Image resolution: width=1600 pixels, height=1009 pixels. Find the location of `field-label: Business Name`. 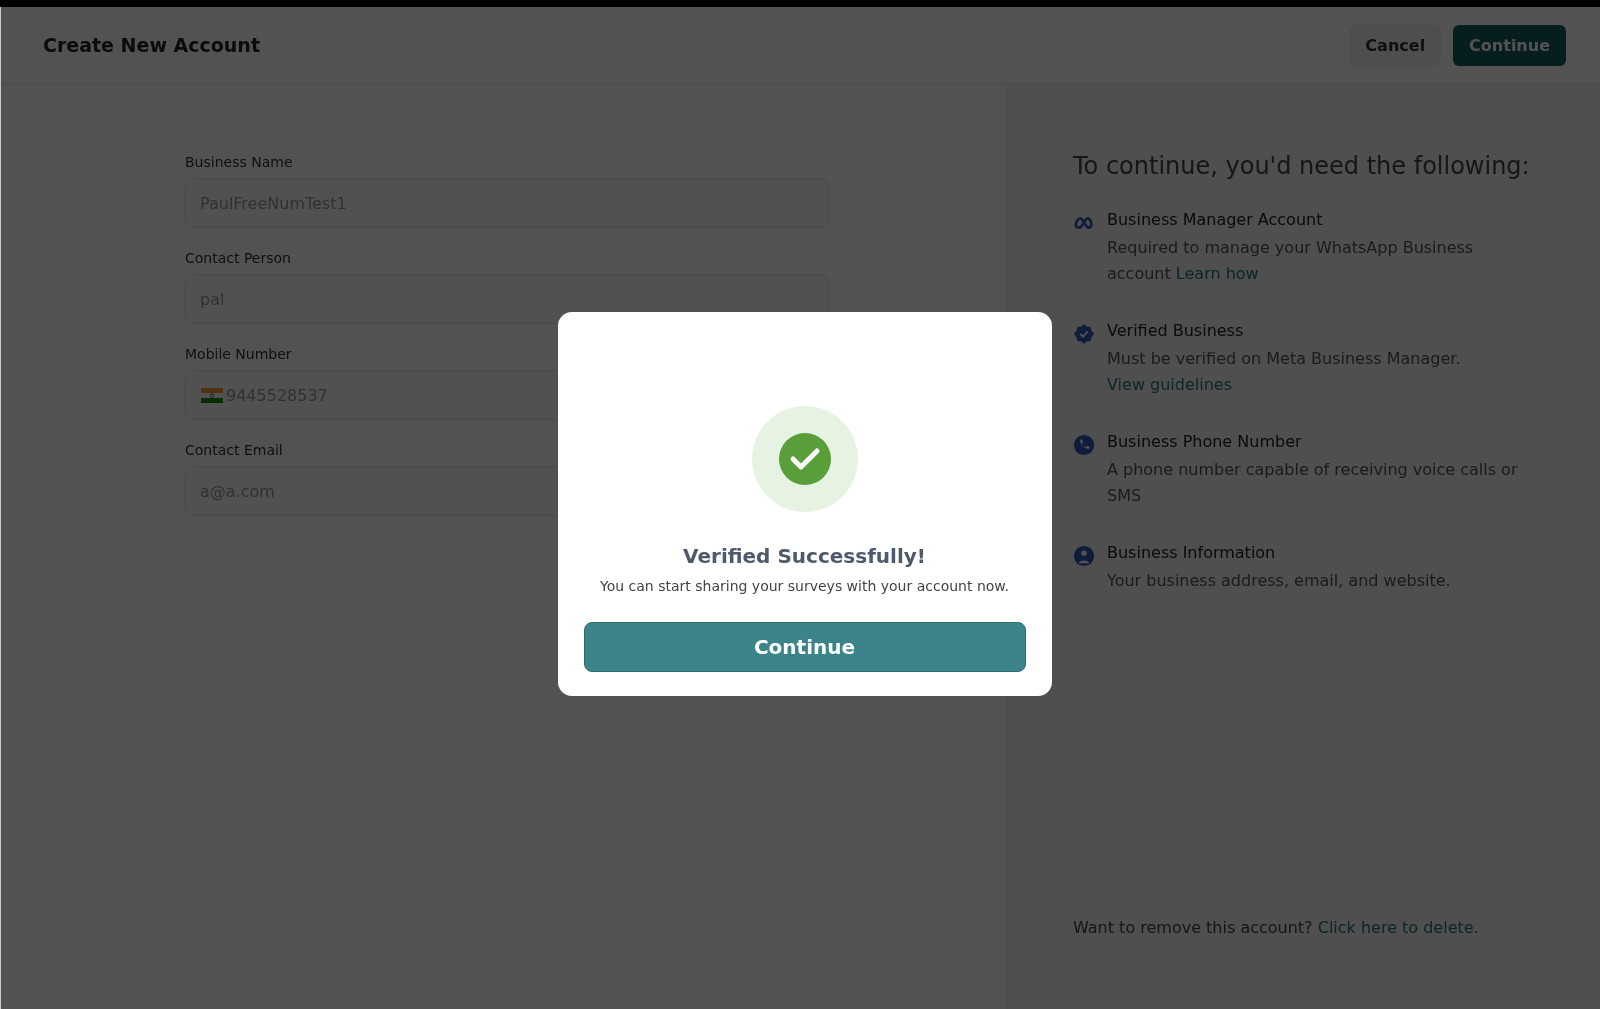

field-label: Business Name is located at coordinates (239, 162).